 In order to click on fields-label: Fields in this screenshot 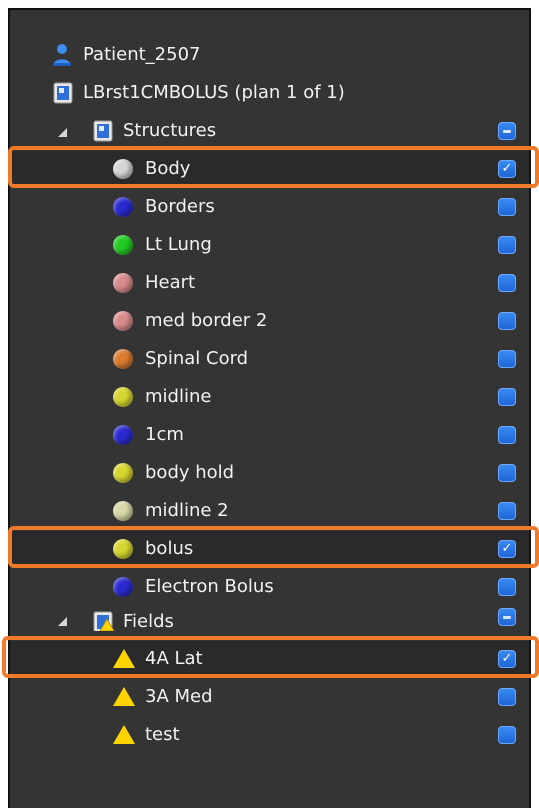, I will do `click(148, 621)`.